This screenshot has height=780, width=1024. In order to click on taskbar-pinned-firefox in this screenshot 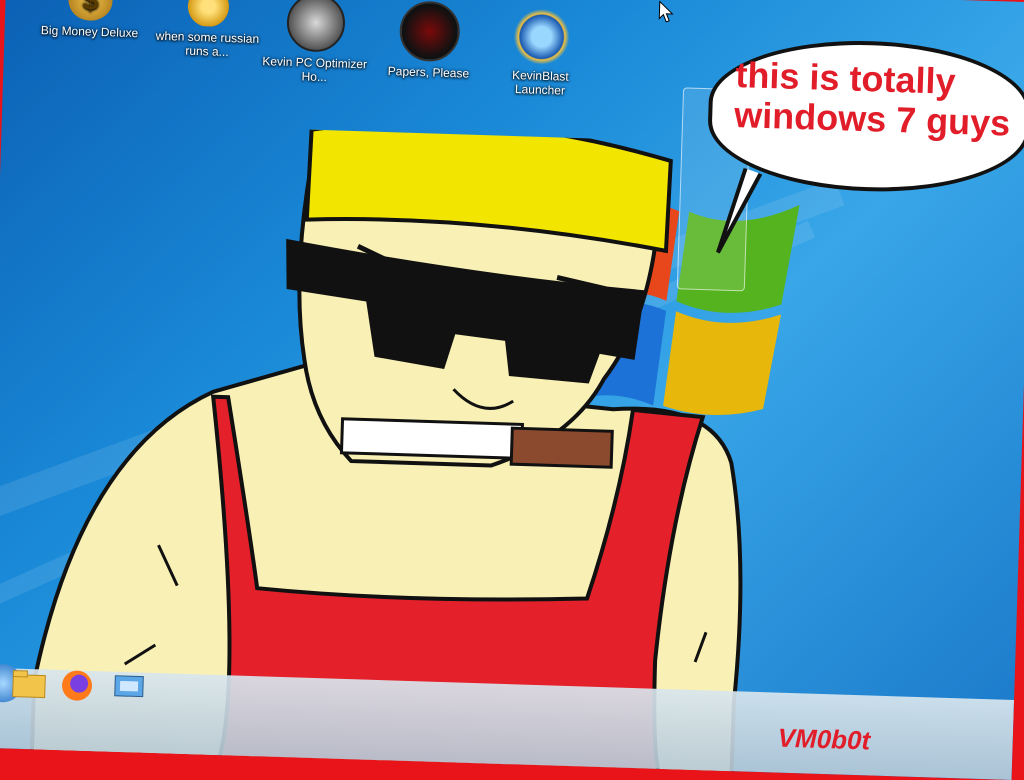, I will do `click(76, 685)`.